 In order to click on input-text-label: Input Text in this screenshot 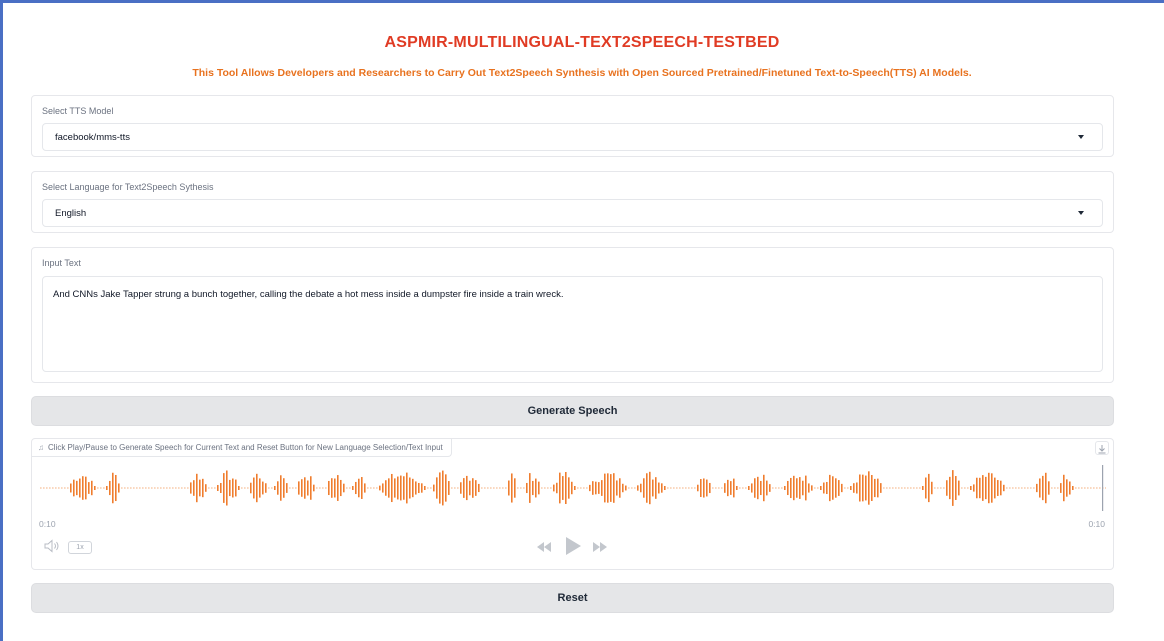, I will do `click(61, 263)`.